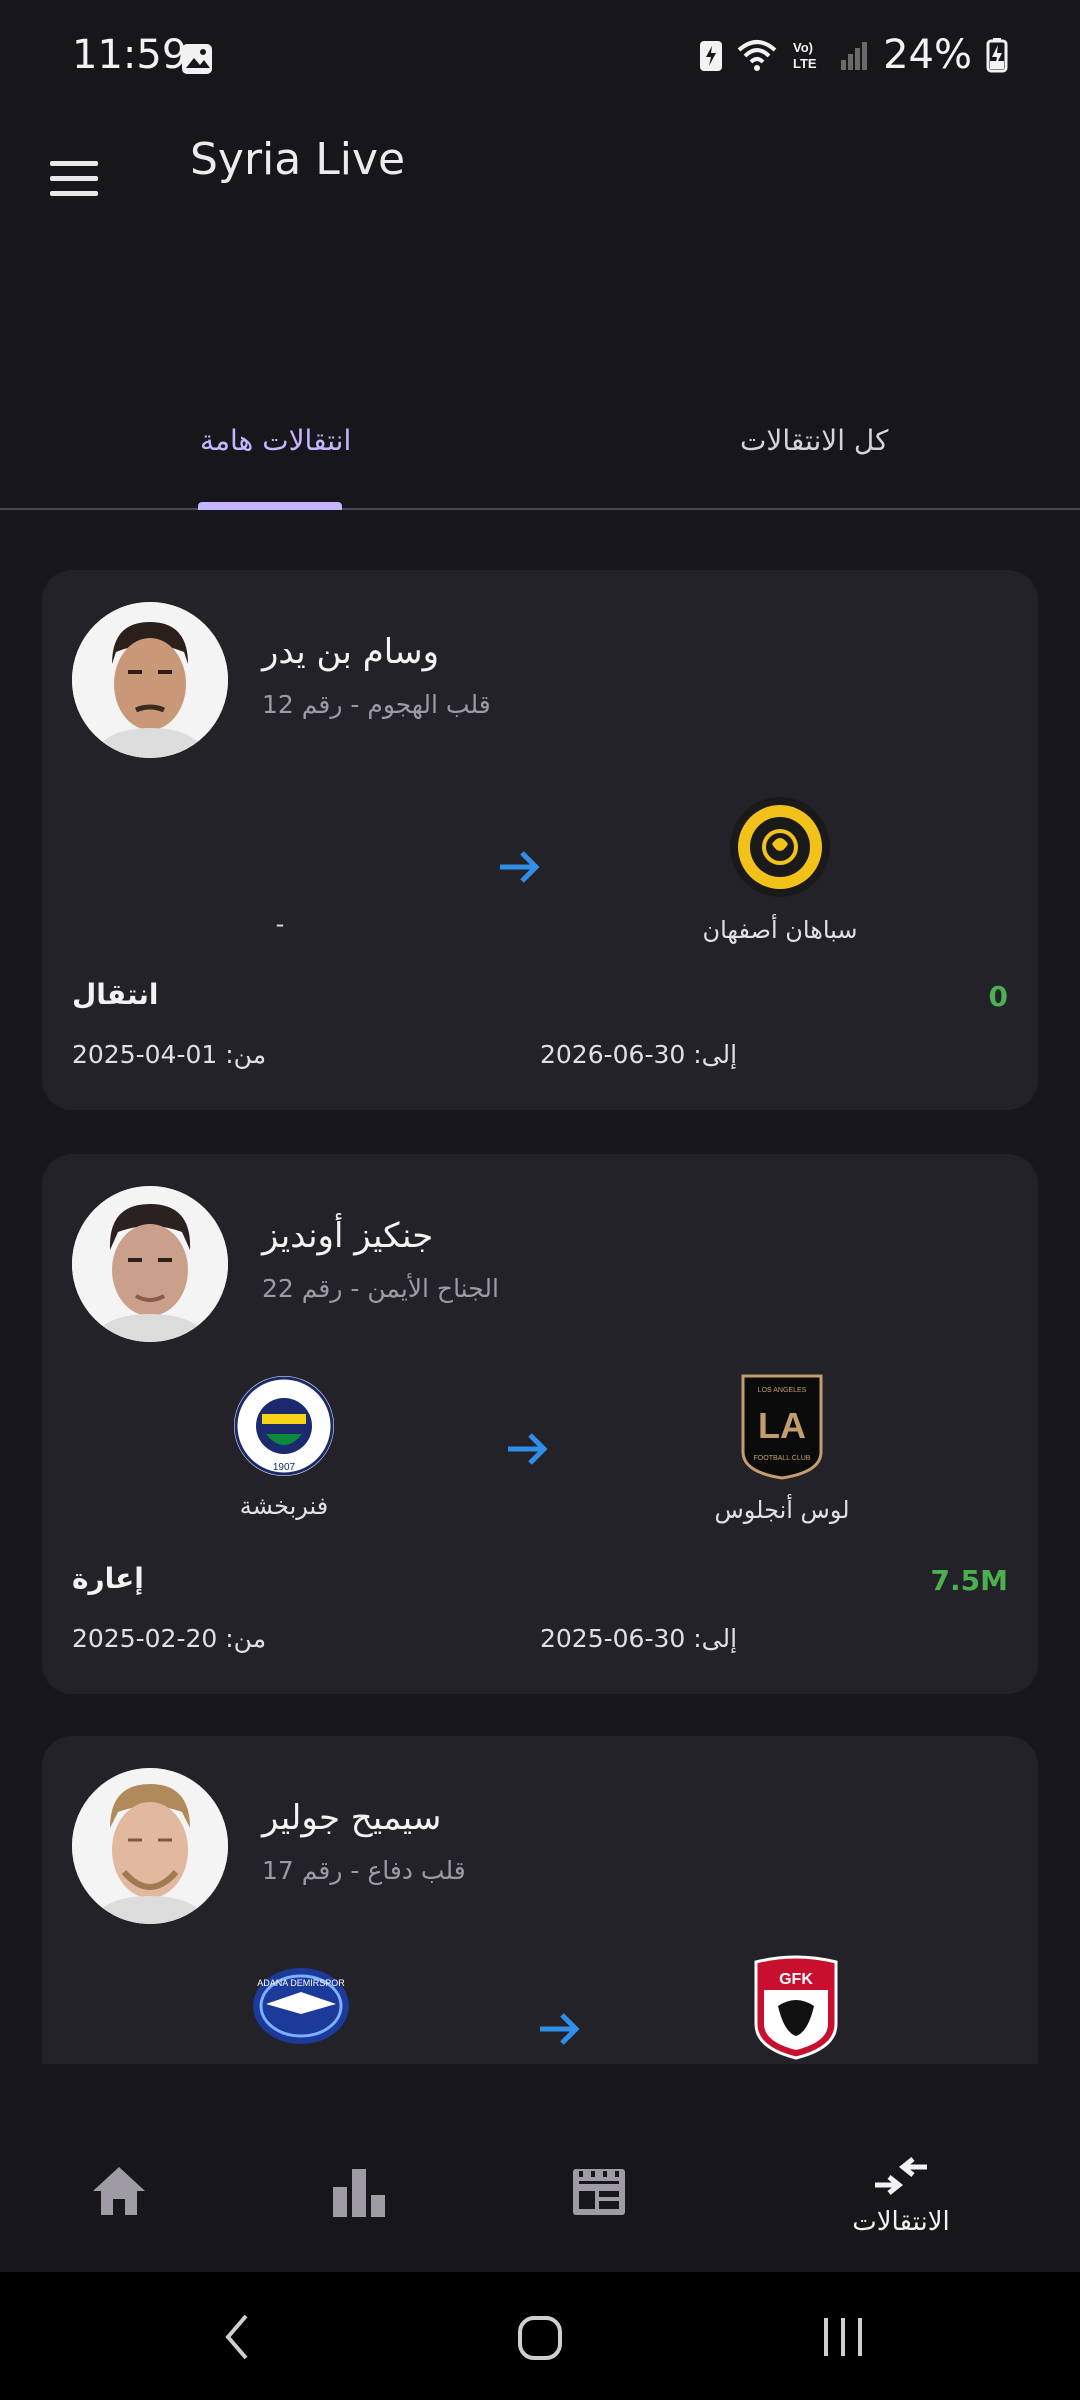  I want to click on svg-text: Vo), so click(803, 47).